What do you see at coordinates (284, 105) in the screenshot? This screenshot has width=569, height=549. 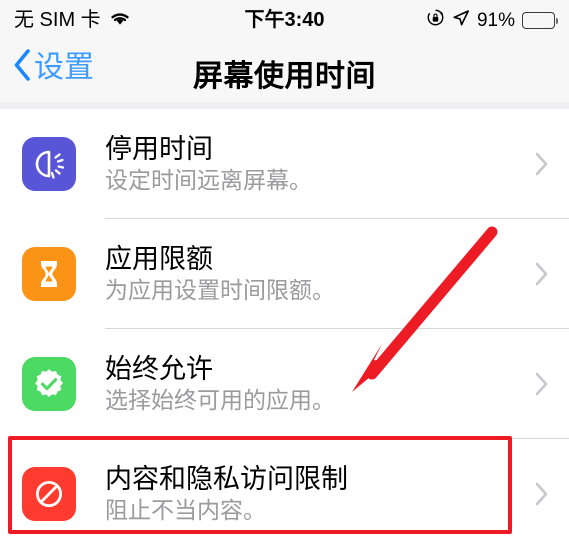 I see `section-gap` at bounding box center [284, 105].